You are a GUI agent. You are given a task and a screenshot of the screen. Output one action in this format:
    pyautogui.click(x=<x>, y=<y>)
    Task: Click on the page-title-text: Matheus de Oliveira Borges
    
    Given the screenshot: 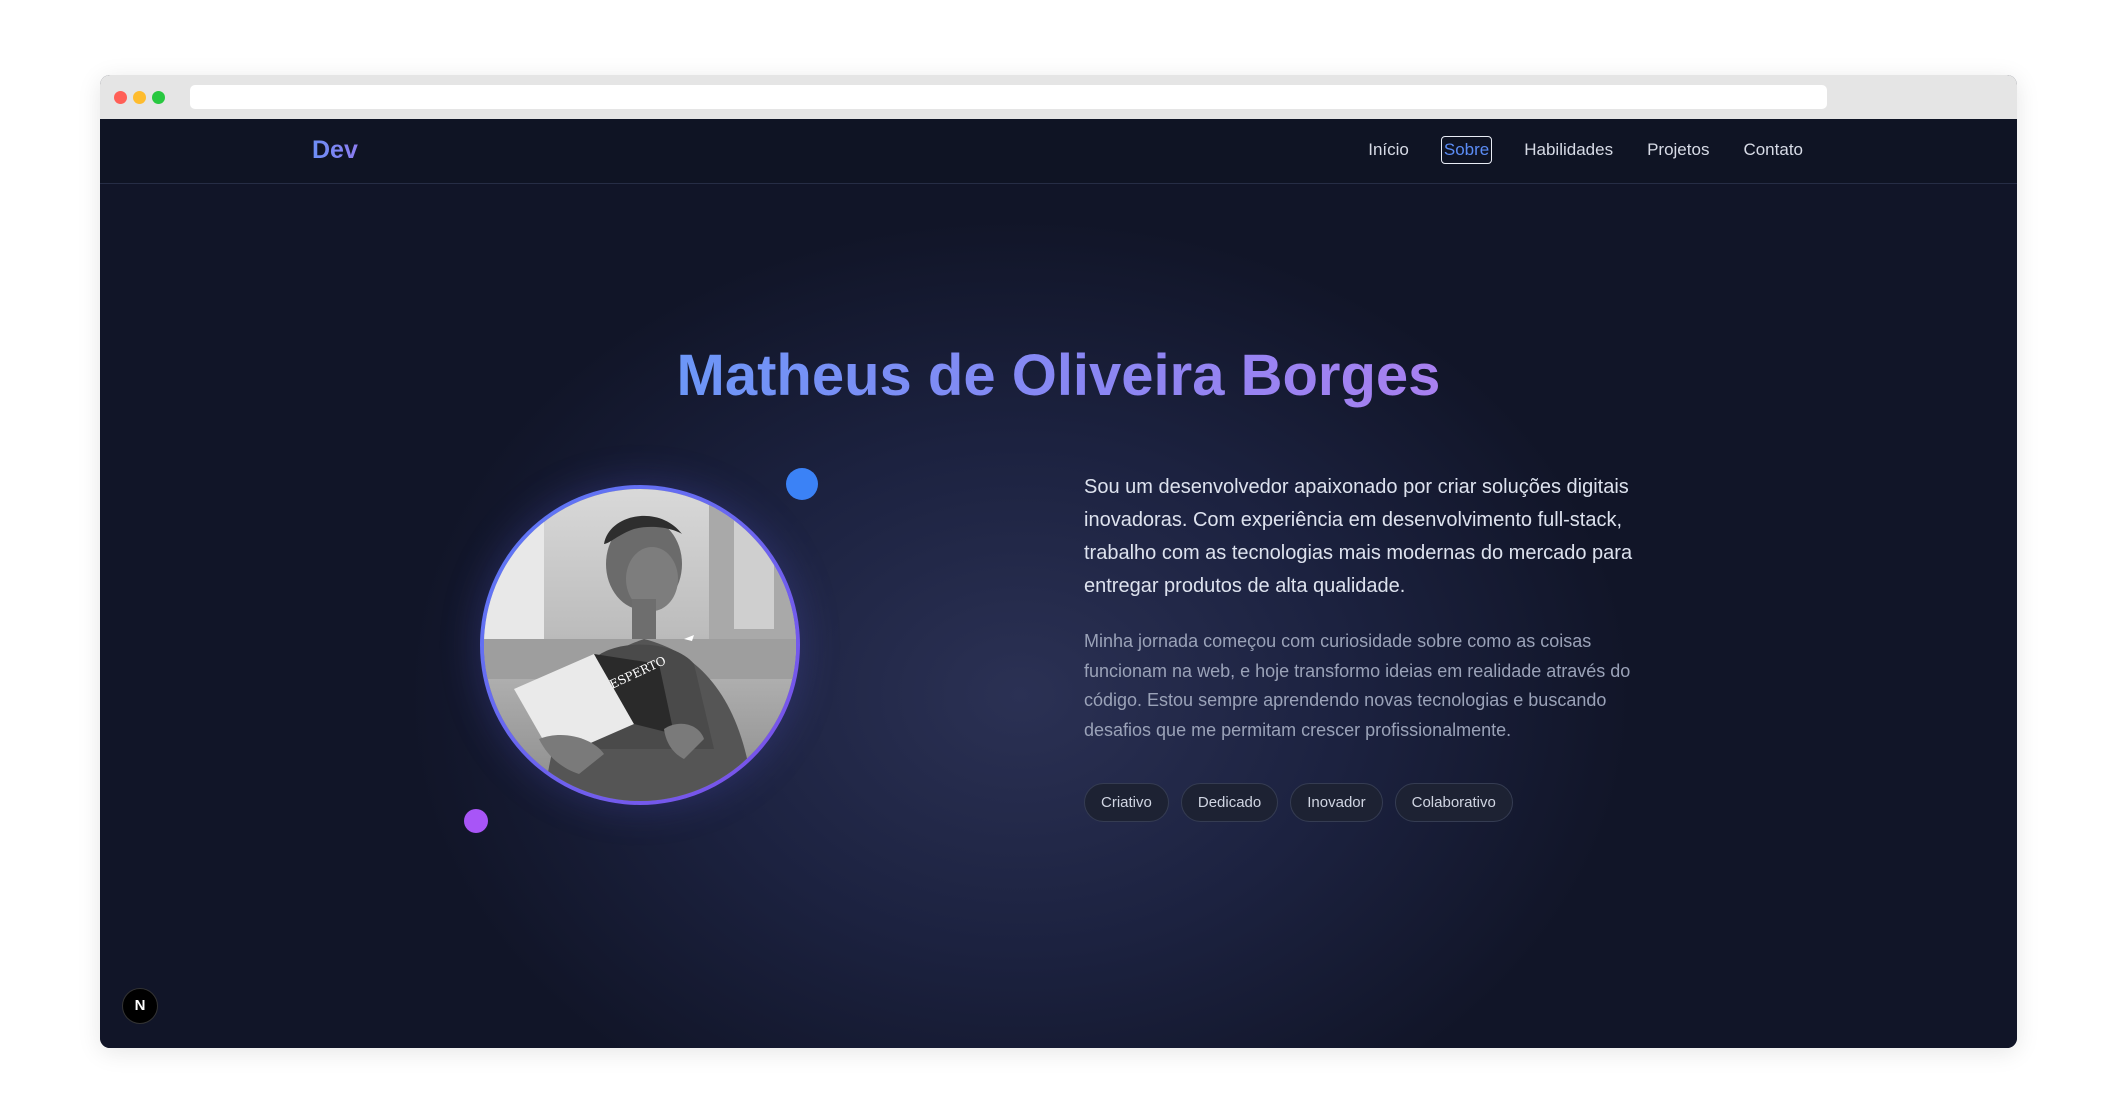 What is the action you would take?
    pyautogui.click(x=1058, y=375)
    